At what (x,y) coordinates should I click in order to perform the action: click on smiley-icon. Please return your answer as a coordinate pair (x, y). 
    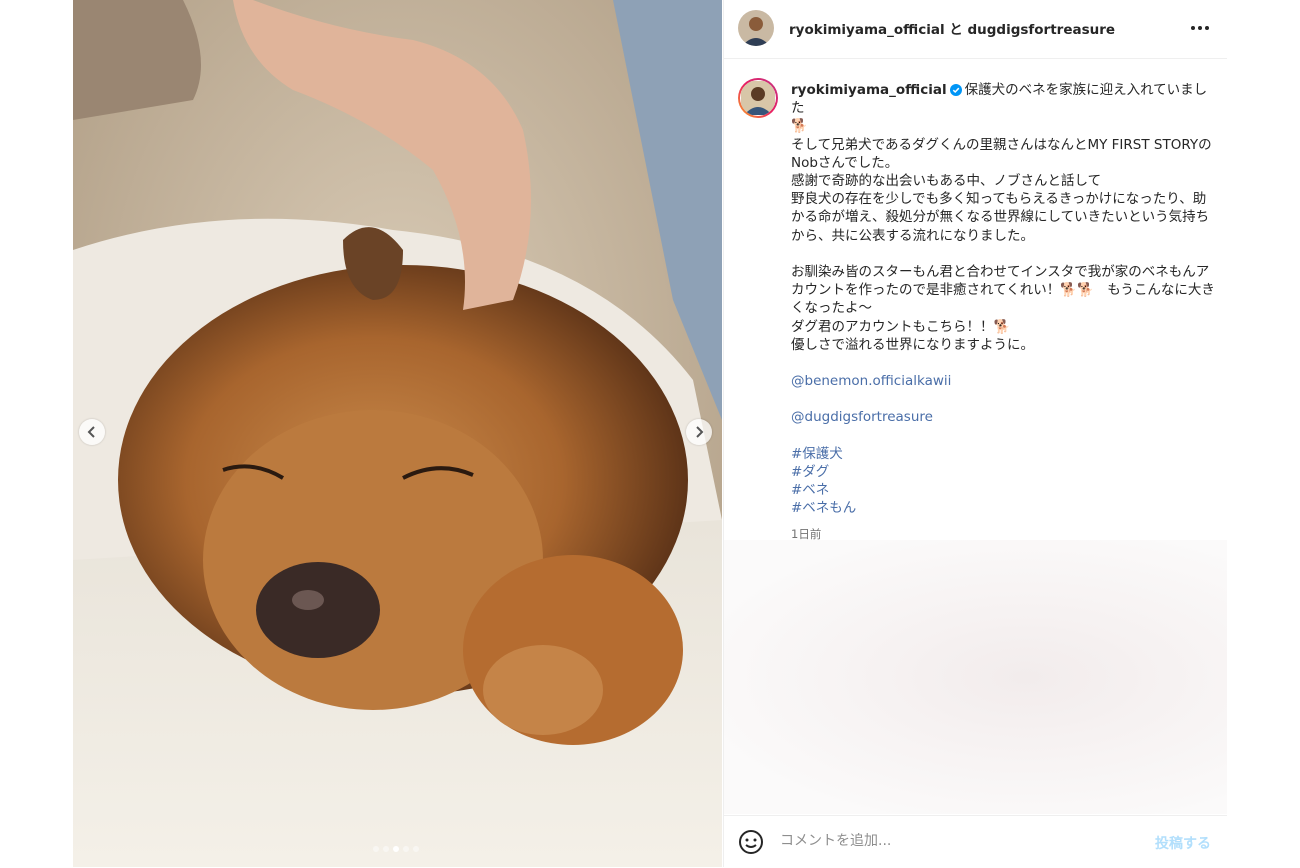
    Looking at the image, I should click on (751, 842).